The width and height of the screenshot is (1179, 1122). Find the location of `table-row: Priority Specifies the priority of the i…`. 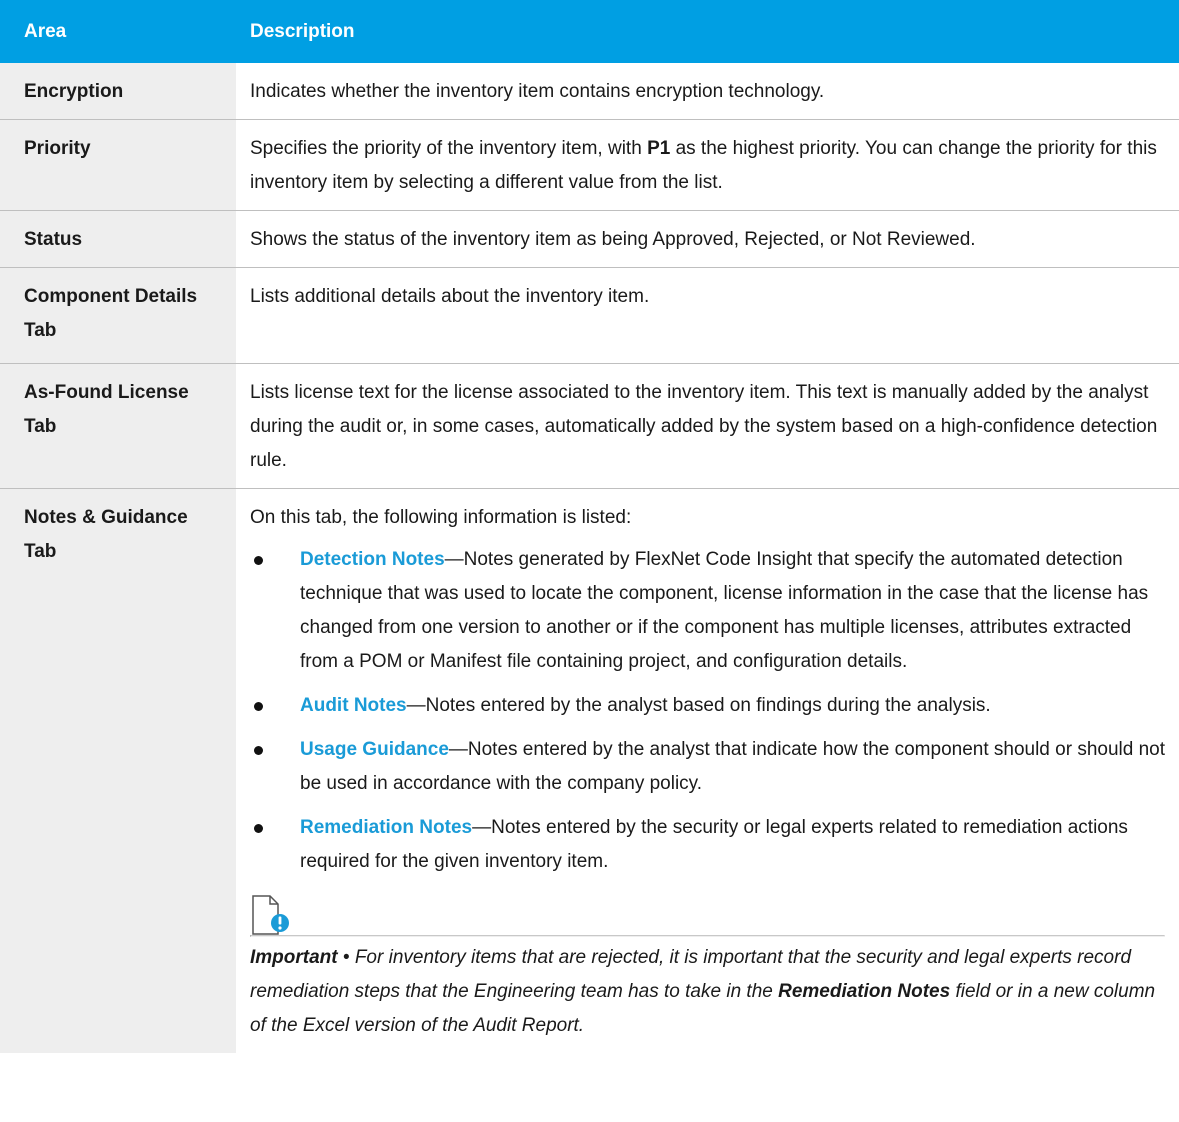

table-row: Priority Specifies the priority of the i… is located at coordinates (589, 165).